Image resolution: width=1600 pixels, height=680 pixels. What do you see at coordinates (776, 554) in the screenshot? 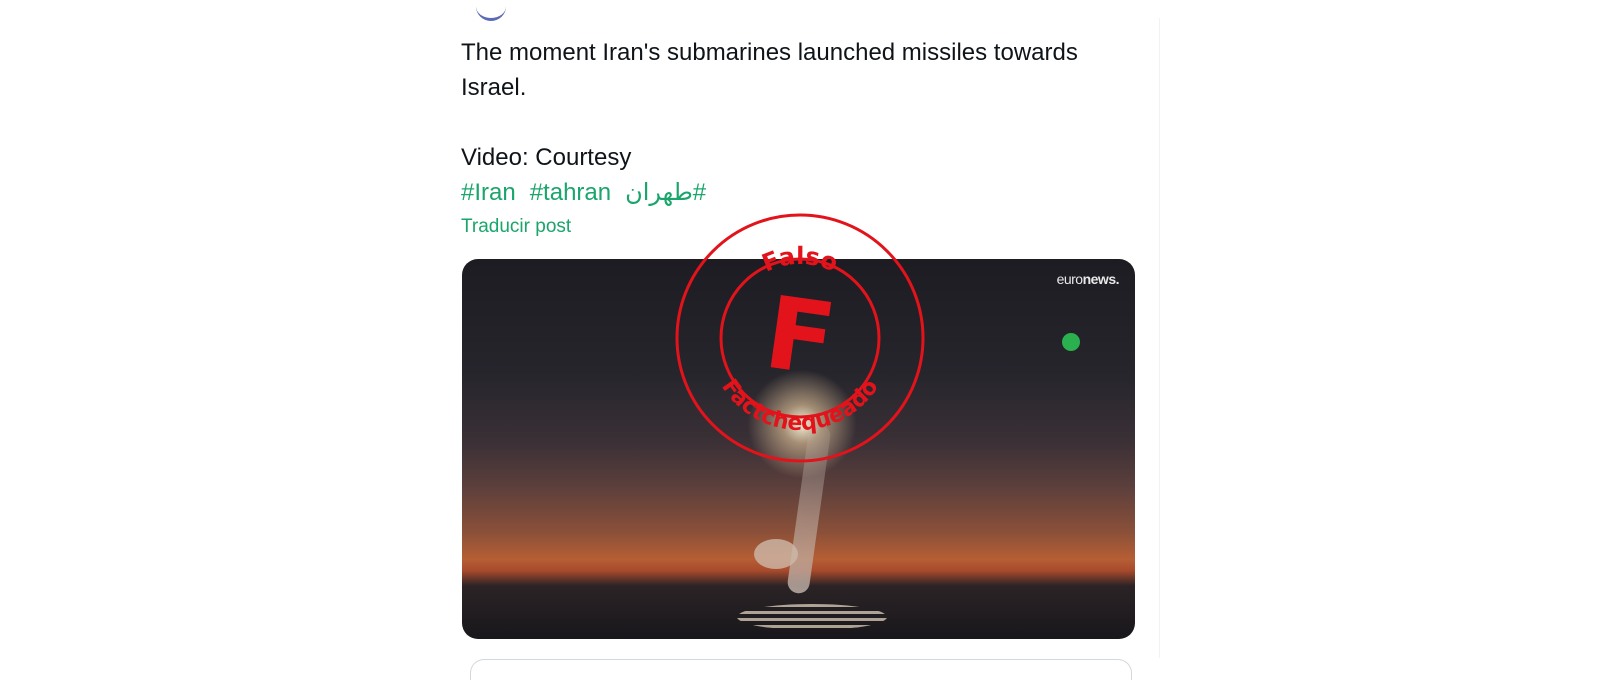
I see `smoke-cloud` at bounding box center [776, 554].